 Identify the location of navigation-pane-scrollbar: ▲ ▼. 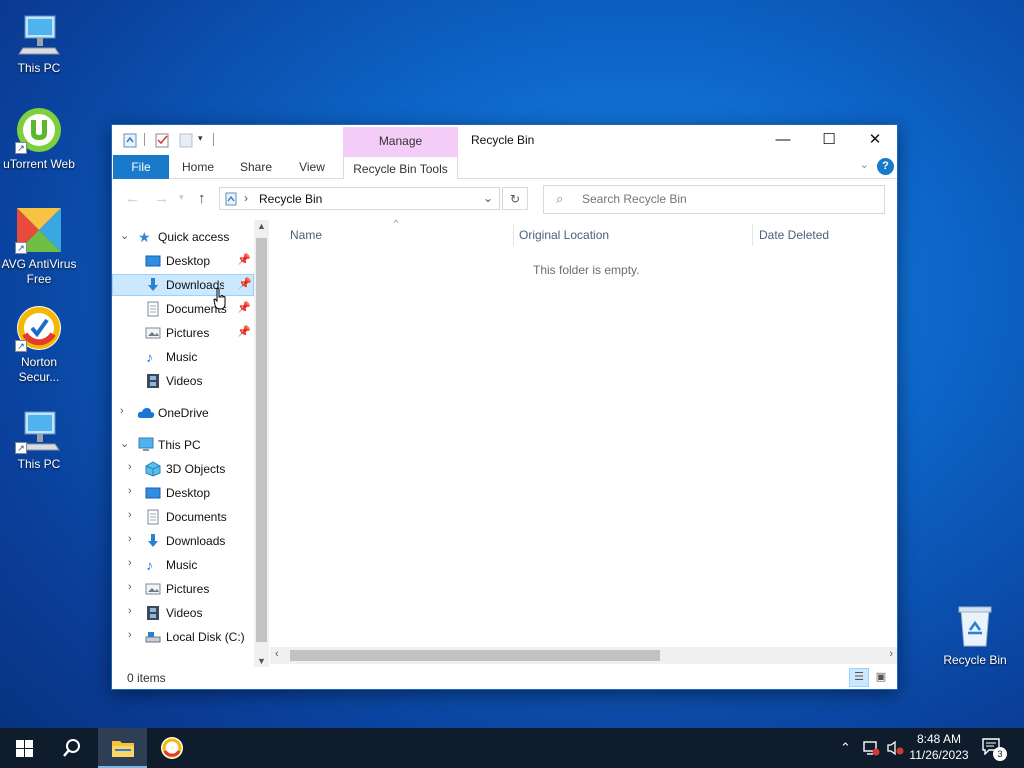
(261, 443).